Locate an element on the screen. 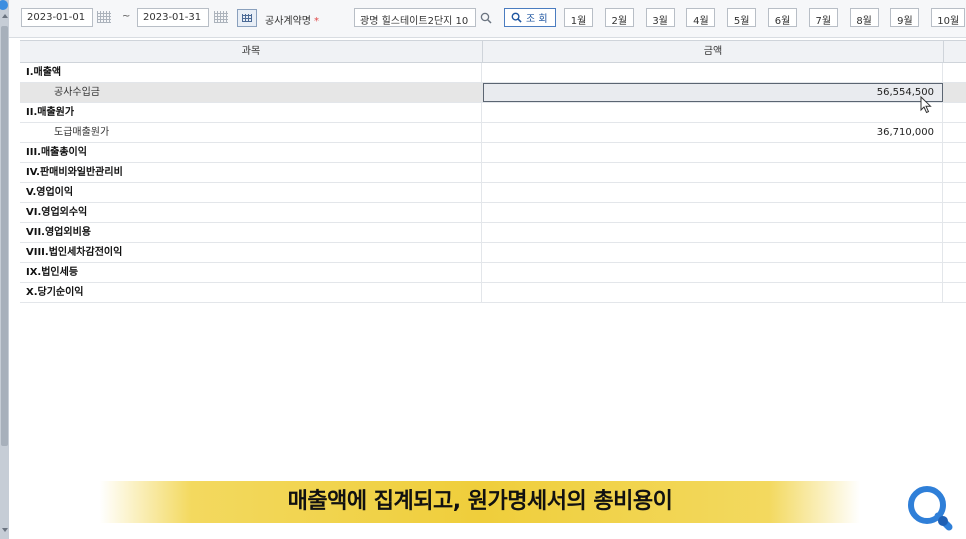  table-row: IV.판매비와일반관리비 is located at coordinates (493, 173).